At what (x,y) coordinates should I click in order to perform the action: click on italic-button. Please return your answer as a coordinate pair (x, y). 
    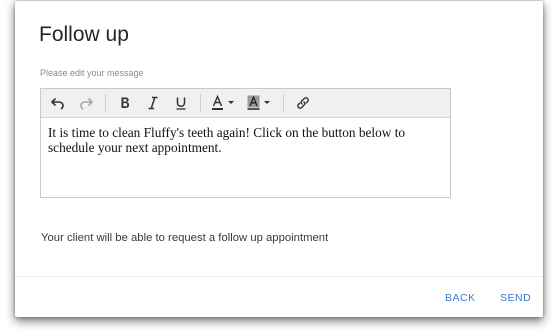
    Looking at the image, I should click on (153, 103).